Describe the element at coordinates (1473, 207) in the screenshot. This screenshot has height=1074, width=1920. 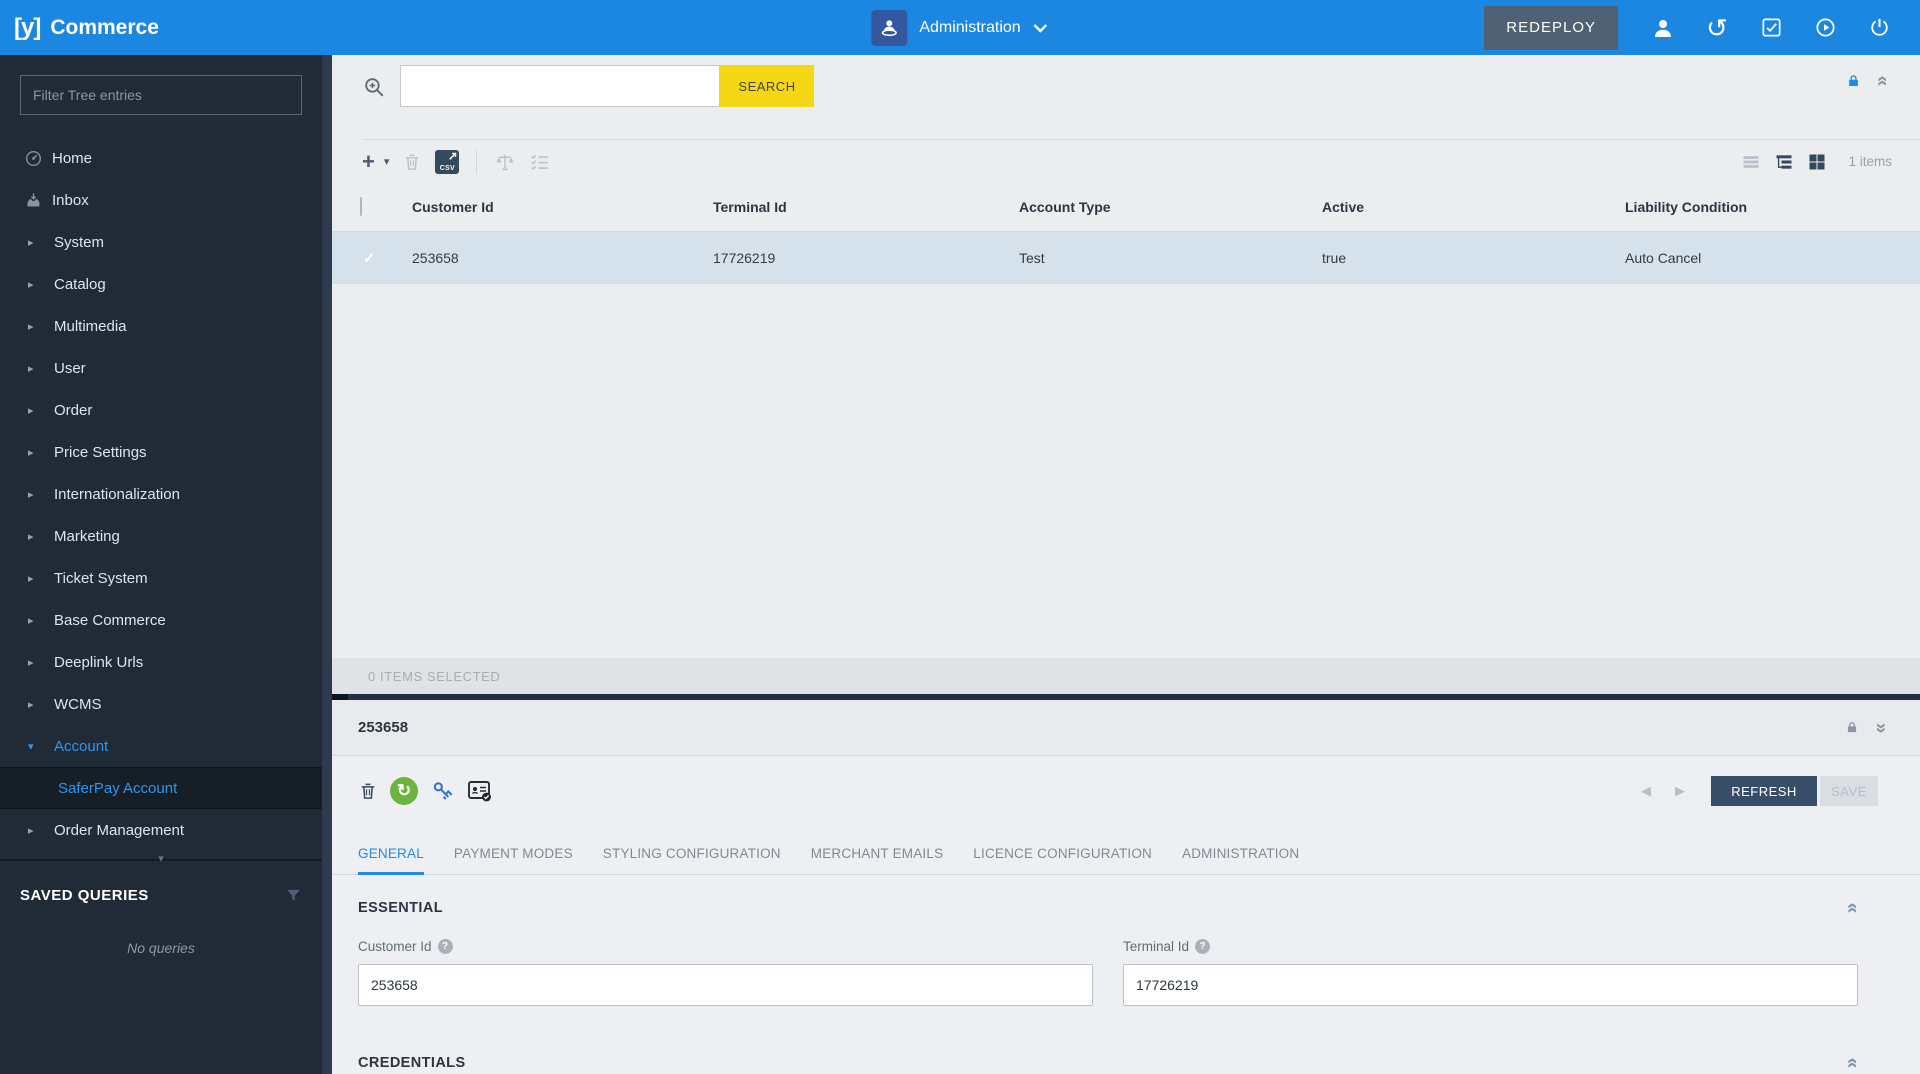
I see `column-header-active: Active` at that location.